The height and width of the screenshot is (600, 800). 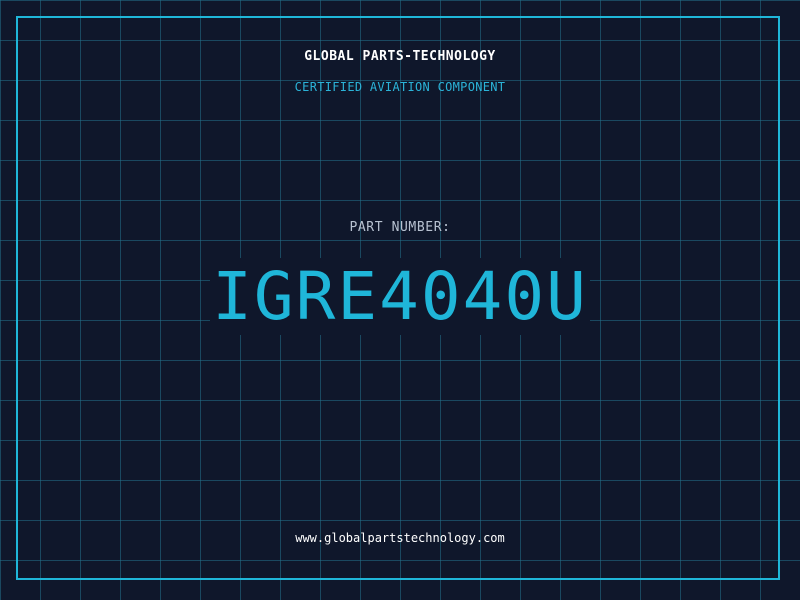 What do you see at coordinates (400, 87) in the screenshot?
I see `certification-subtitle: CERTIFIED AVIATION COMPONENT` at bounding box center [400, 87].